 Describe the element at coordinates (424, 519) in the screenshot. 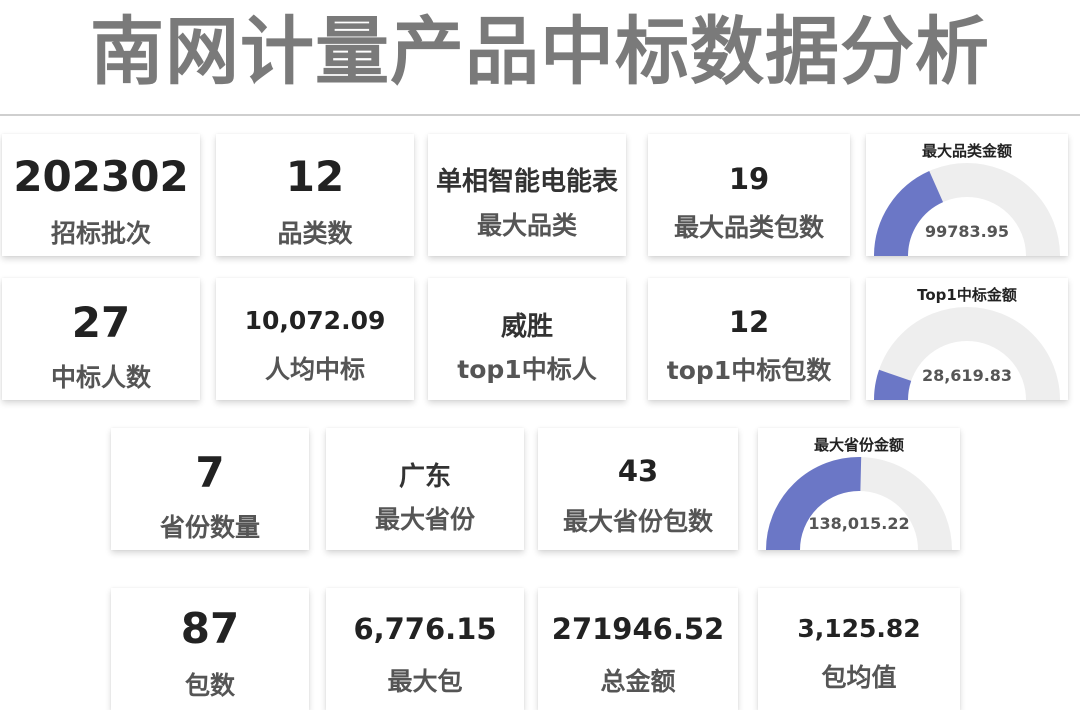

I see `kpi-label: 最大省份` at that location.